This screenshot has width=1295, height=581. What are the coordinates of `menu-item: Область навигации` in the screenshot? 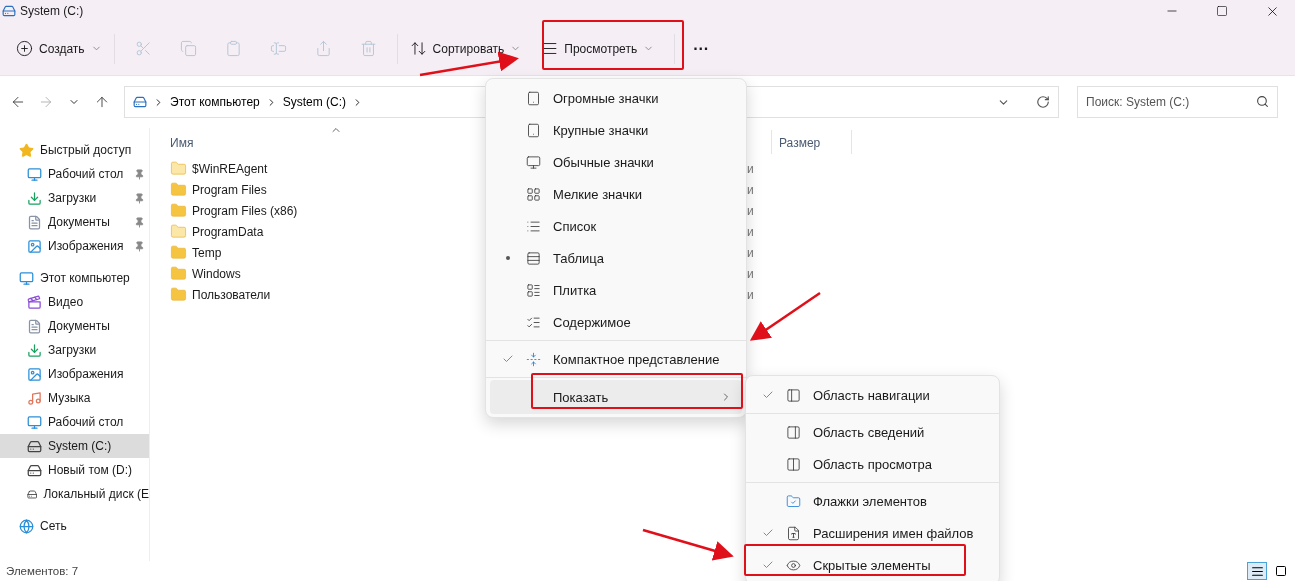 It's located at (872, 395).